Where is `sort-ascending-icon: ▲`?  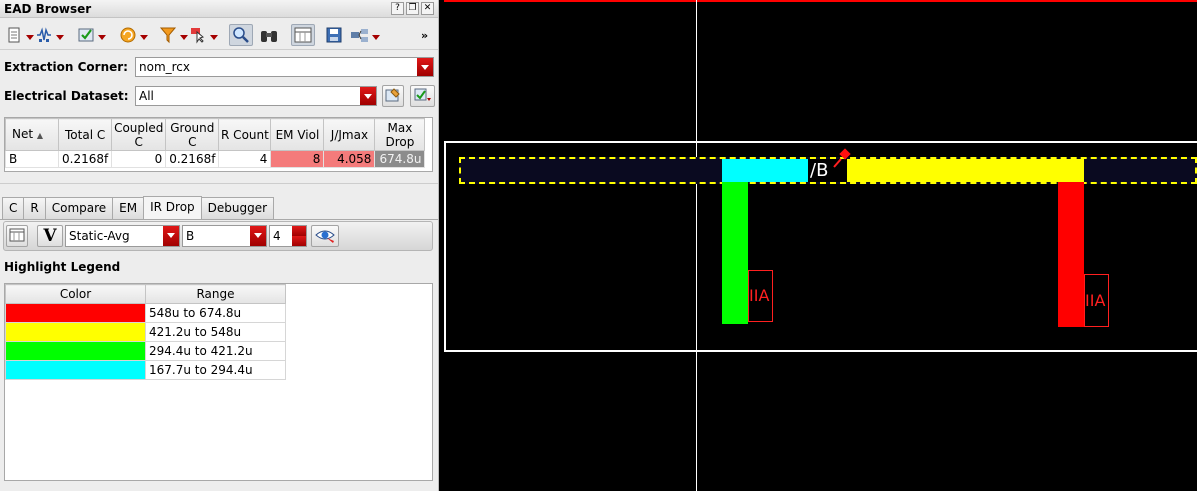 sort-ascending-icon: ▲ is located at coordinates (40, 135).